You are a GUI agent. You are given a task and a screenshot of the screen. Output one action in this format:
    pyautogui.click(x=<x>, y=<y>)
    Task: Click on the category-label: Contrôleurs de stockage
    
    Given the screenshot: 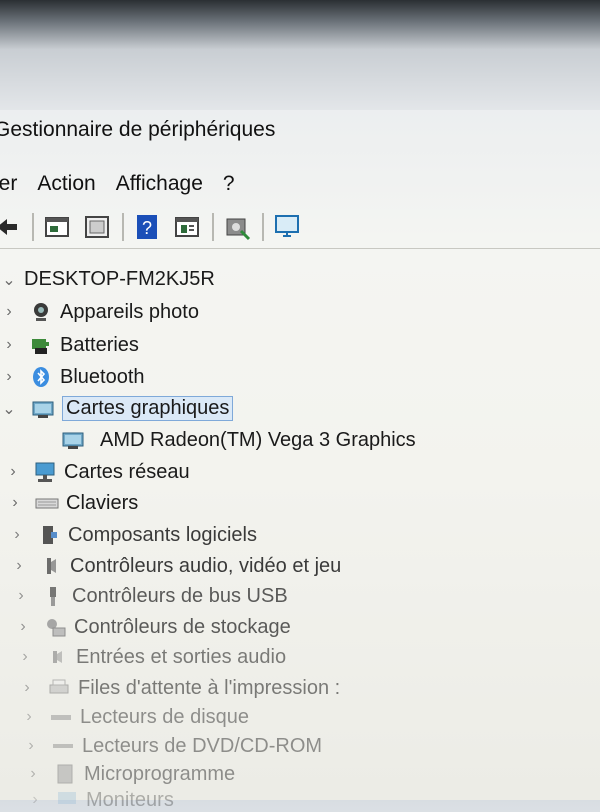 What is the action you would take?
    pyautogui.click(x=182, y=626)
    